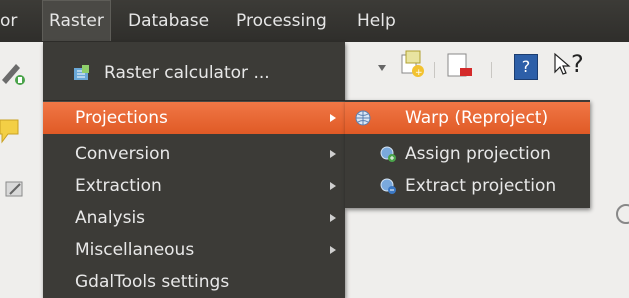  Describe the element at coordinates (81, 72) in the screenshot. I see `raster-calculator-icon` at that location.